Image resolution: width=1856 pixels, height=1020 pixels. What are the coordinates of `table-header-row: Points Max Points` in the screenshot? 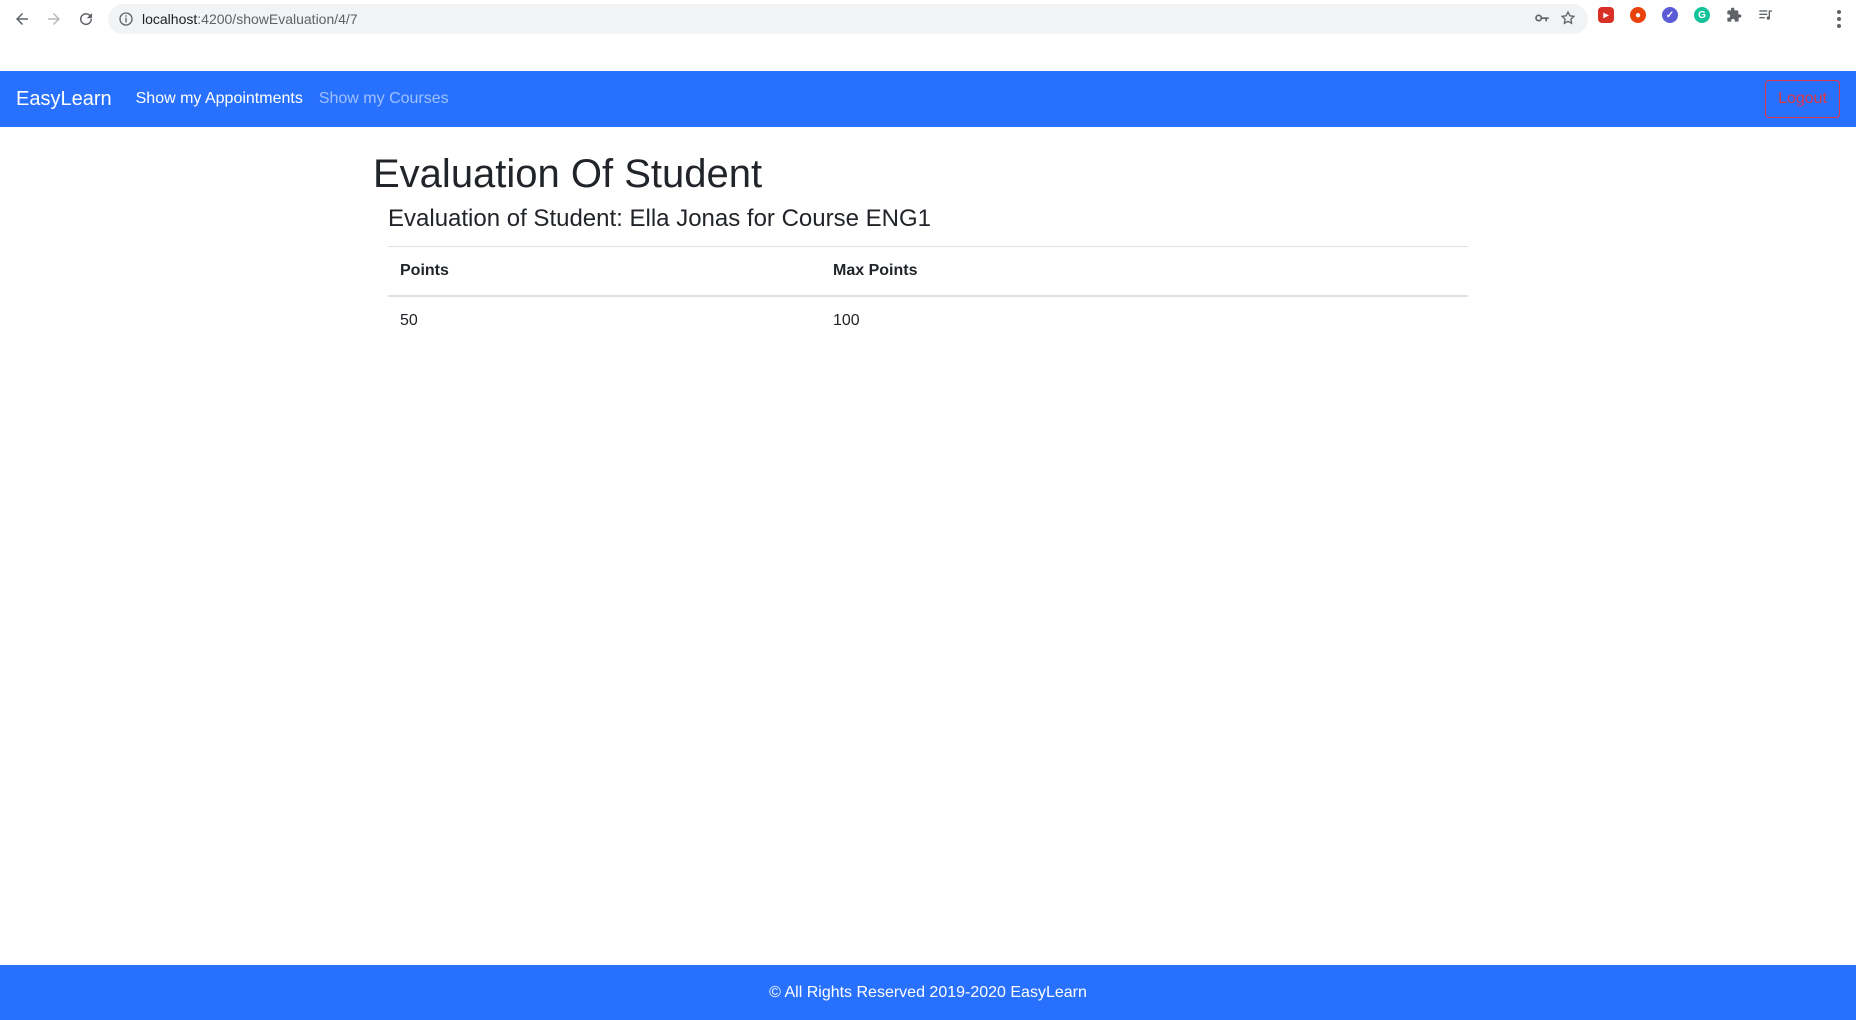 It's located at (928, 272).